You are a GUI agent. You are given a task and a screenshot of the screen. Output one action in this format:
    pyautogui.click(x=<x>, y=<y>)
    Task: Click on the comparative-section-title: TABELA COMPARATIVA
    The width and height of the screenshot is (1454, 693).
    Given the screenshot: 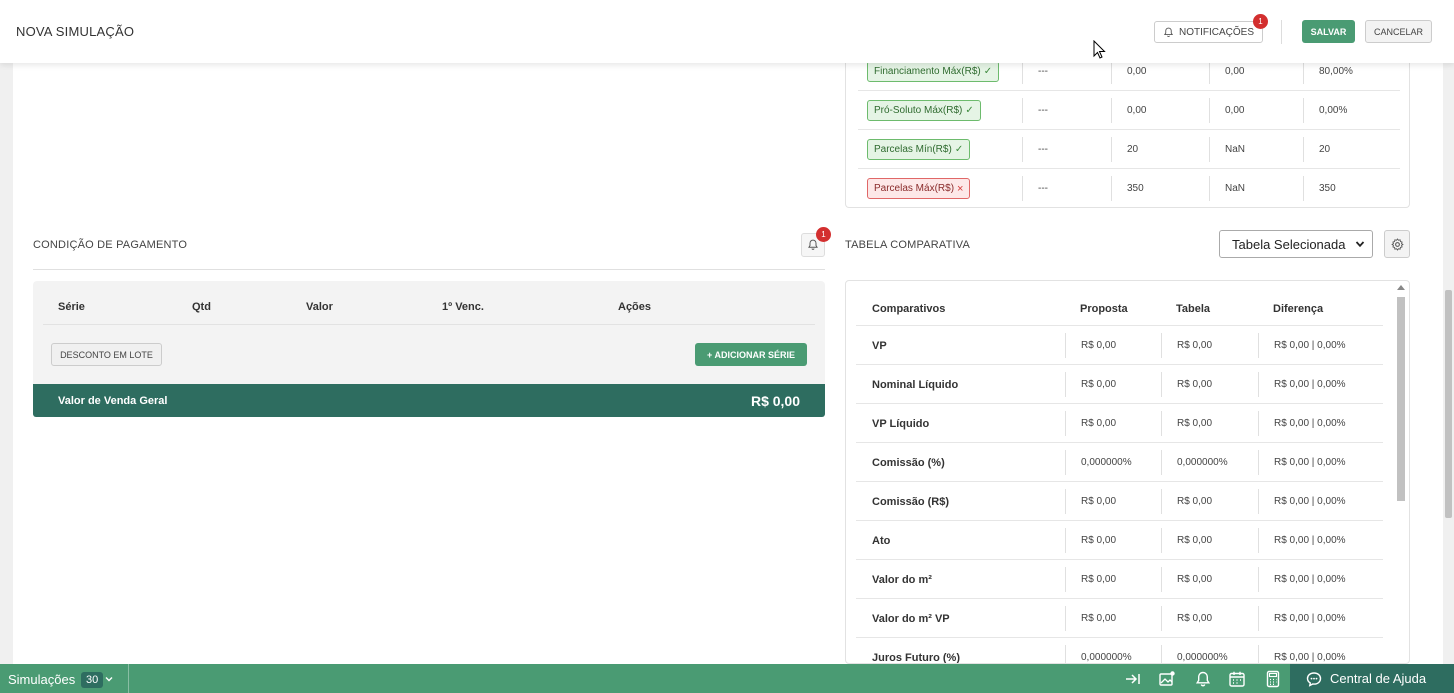 What is the action you would take?
    pyautogui.click(x=908, y=245)
    